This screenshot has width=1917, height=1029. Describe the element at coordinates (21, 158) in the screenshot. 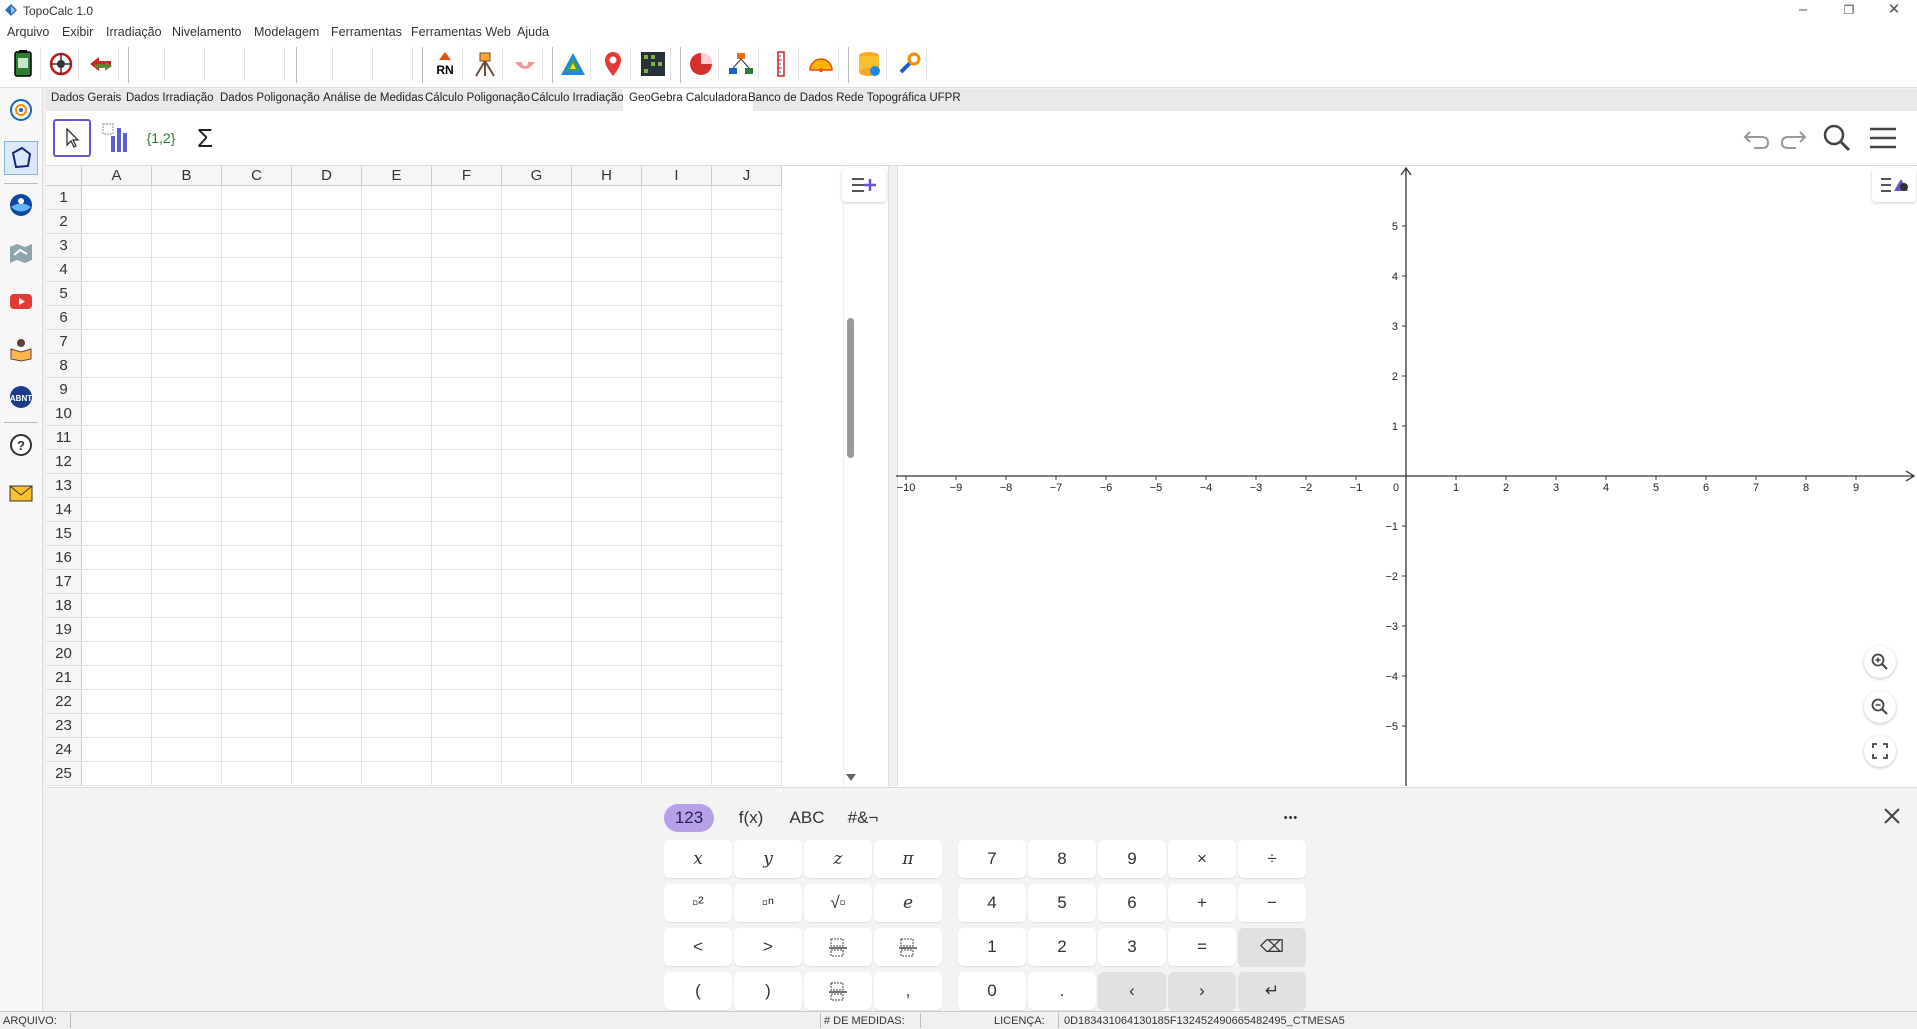

I see `sidebar-polygon-button` at that location.